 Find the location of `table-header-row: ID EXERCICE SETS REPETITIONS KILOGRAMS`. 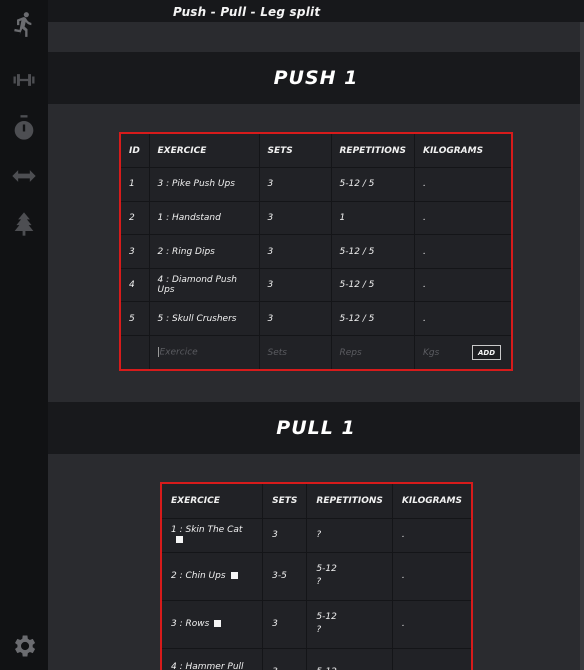

table-header-row: ID EXERCICE SETS REPETITIONS KILOGRAMS is located at coordinates (316, 151).